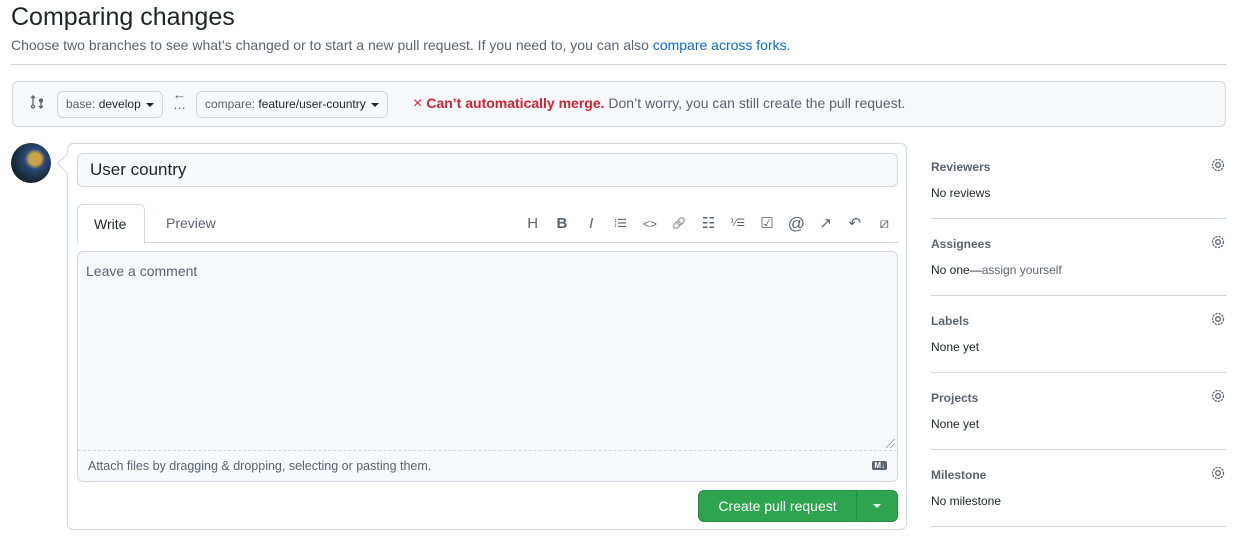 The width and height of the screenshot is (1244, 539). Describe the element at coordinates (649, 224) in the screenshot. I see `code-icon: <>` at that location.